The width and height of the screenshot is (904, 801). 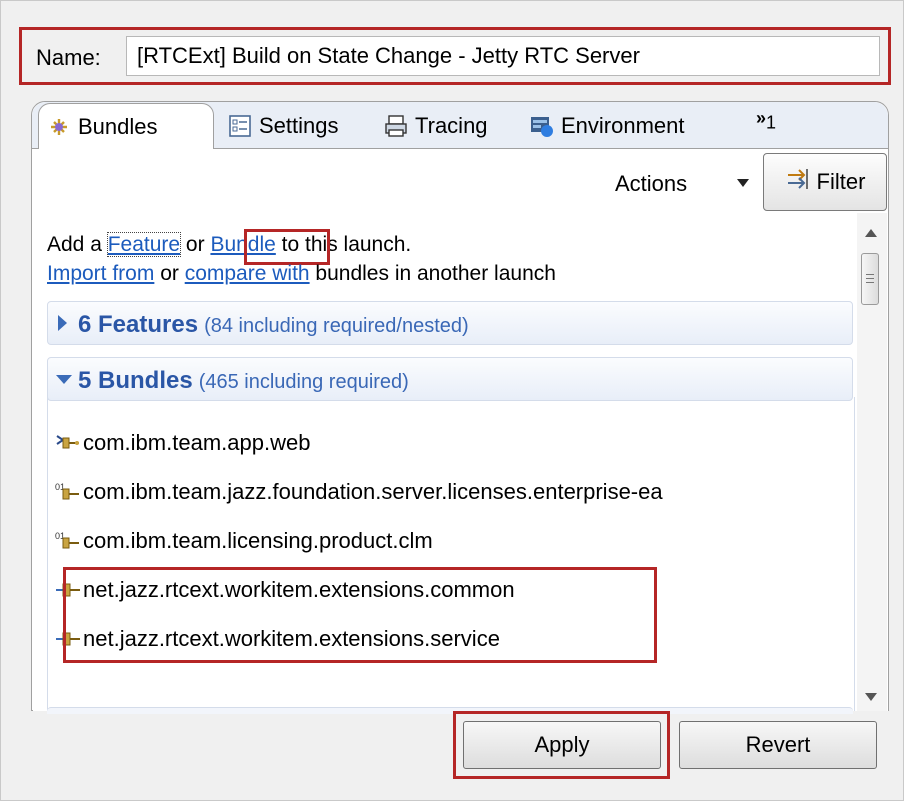 I want to click on tab-tracing: Tracing, so click(x=445, y=126).